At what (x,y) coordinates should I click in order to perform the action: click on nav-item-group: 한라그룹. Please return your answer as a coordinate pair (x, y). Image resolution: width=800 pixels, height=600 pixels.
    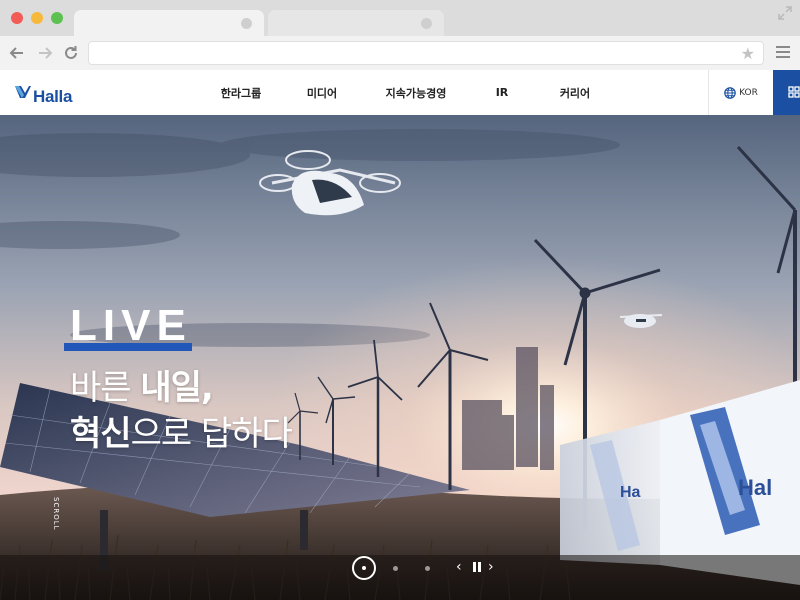
    Looking at the image, I should click on (241, 93).